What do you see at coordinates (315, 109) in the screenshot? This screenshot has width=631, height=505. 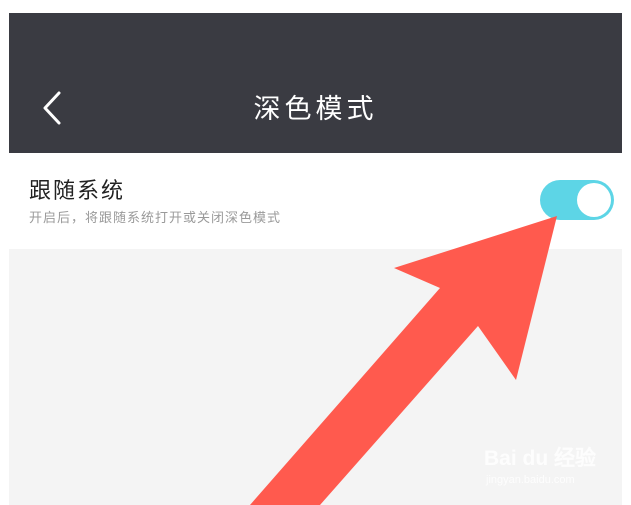 I see `page-title: 深色模式` at bounding box center [315, 109].